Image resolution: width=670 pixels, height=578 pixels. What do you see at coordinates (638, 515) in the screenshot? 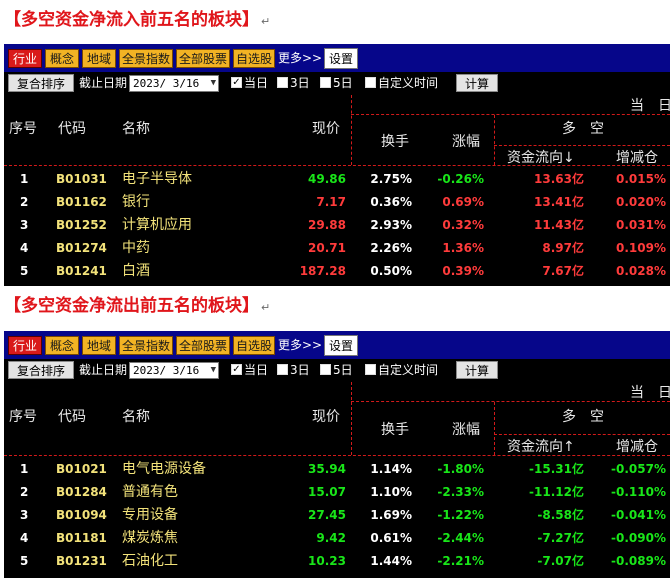
I see `cell-incdec: -0.041%` at bounding box center [638, 515].